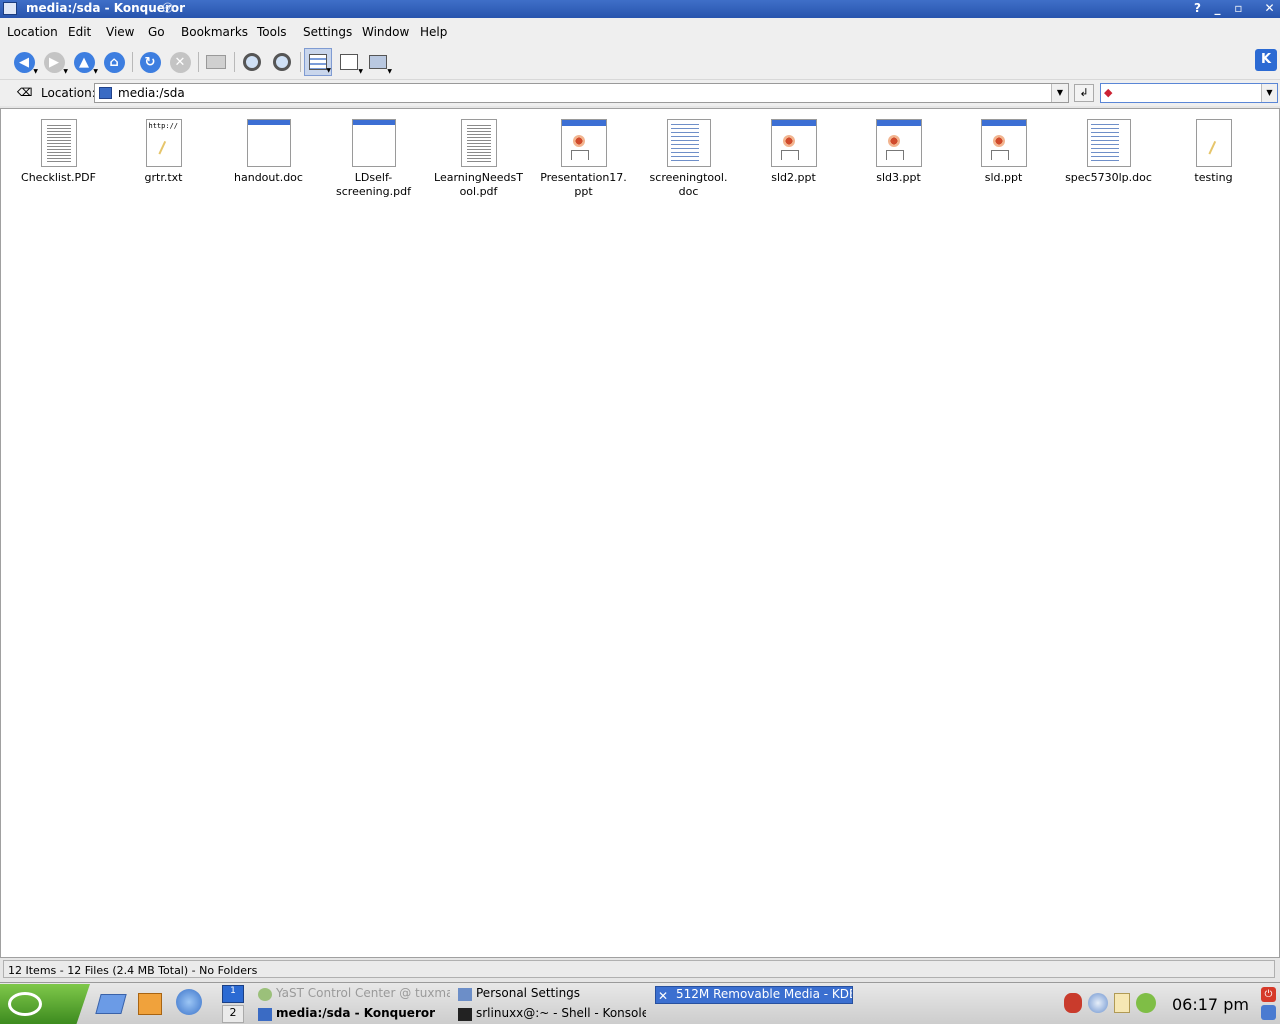 This screenshot has width=1280, height=1024. What do you see at coordinates (180, 62) in the screenshot?
I see `stop-icon: ✕` at bounding box center [180, 62].